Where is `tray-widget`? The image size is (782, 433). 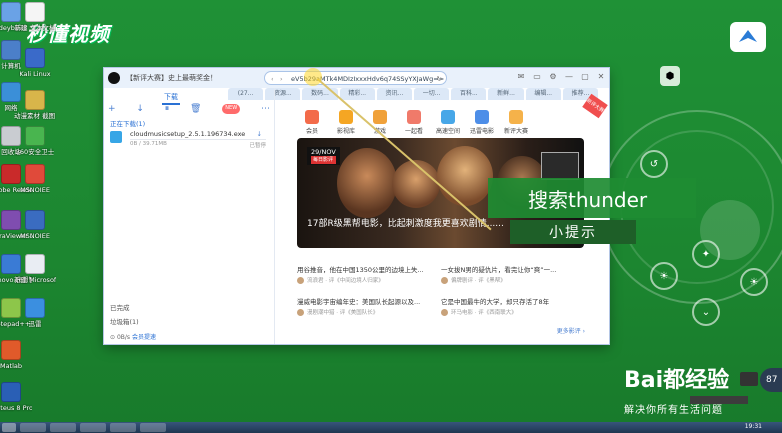 tray-widget is located at coordinates (749, 379).